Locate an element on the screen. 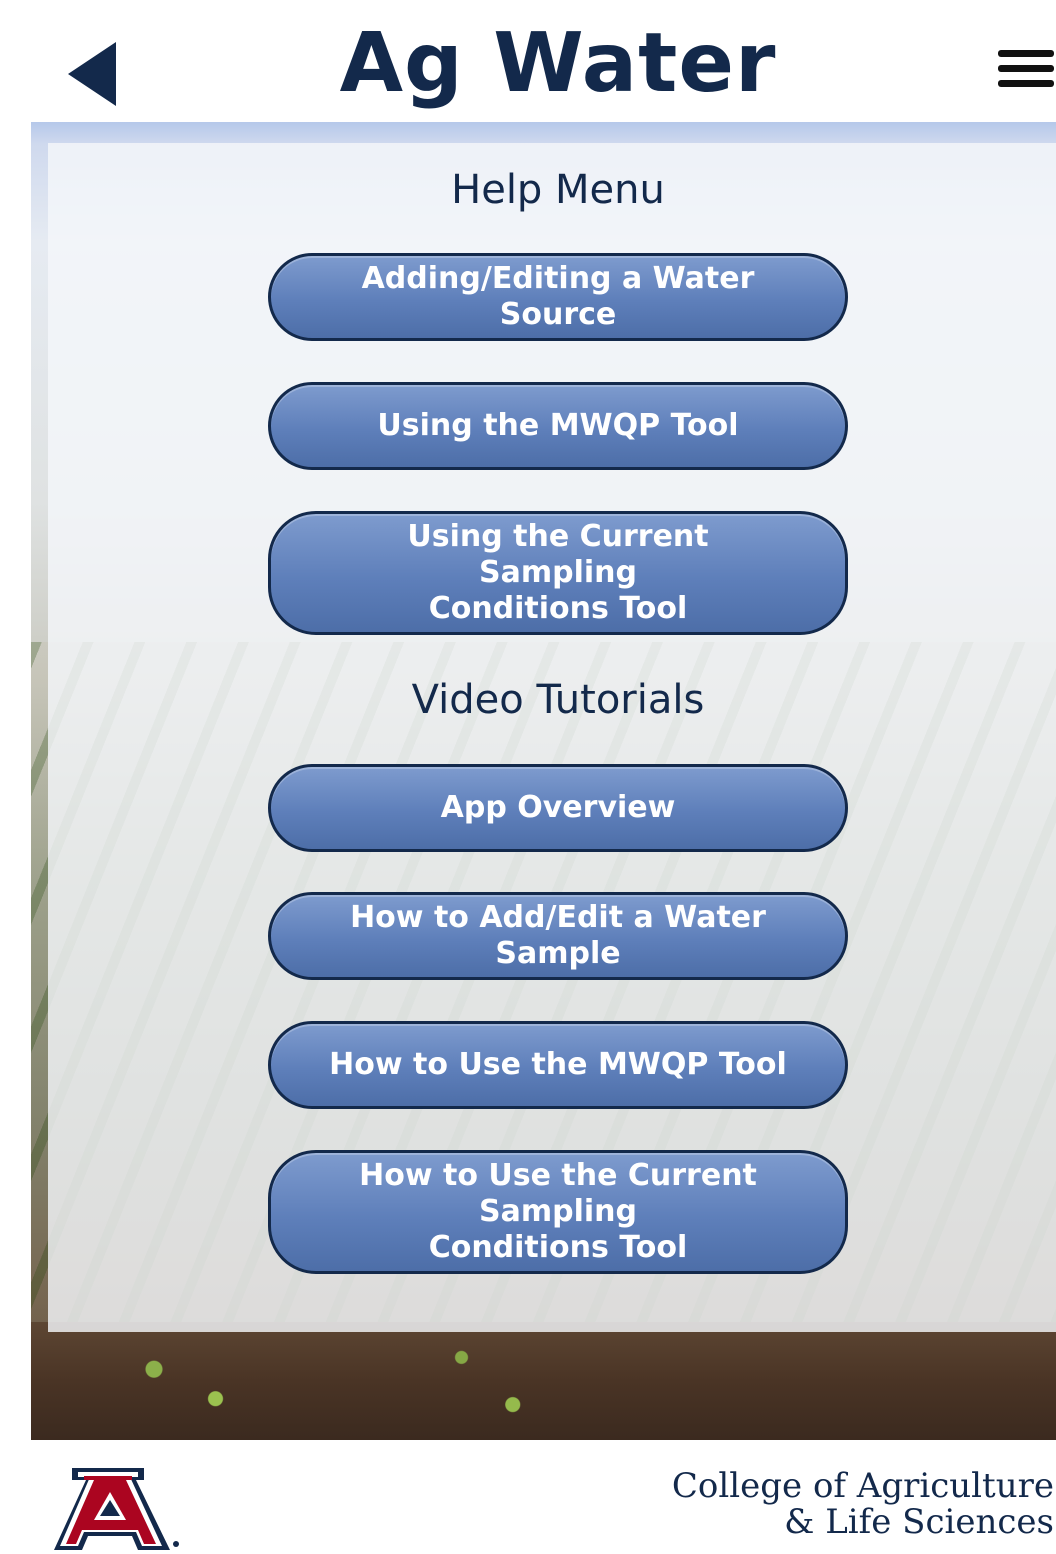  menu-button is located at coordinates (1026, 69).